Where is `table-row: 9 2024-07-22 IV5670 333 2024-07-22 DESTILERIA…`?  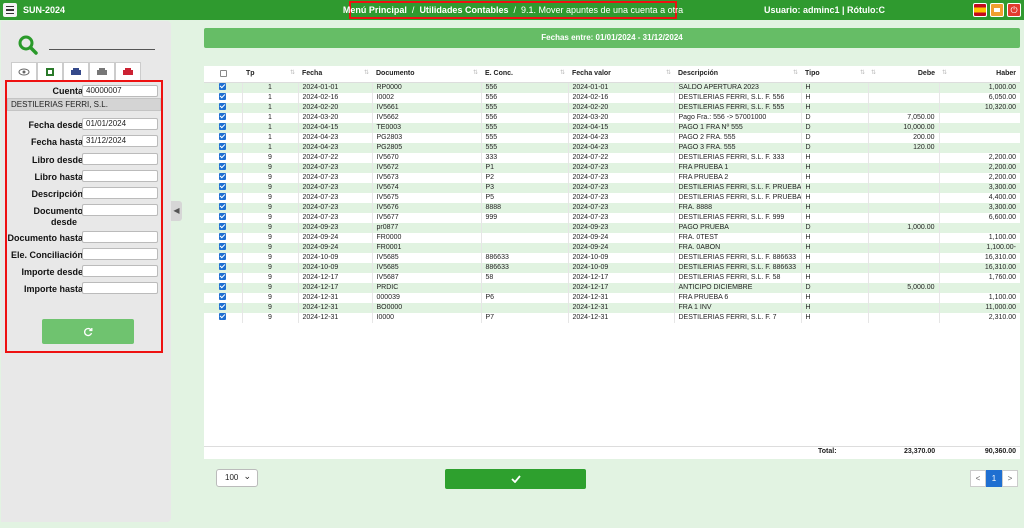
table-row: 9 2024-07-22 IV5670 333 2024-07-22 DESTILERIA… is located at coordinates (612, 157).